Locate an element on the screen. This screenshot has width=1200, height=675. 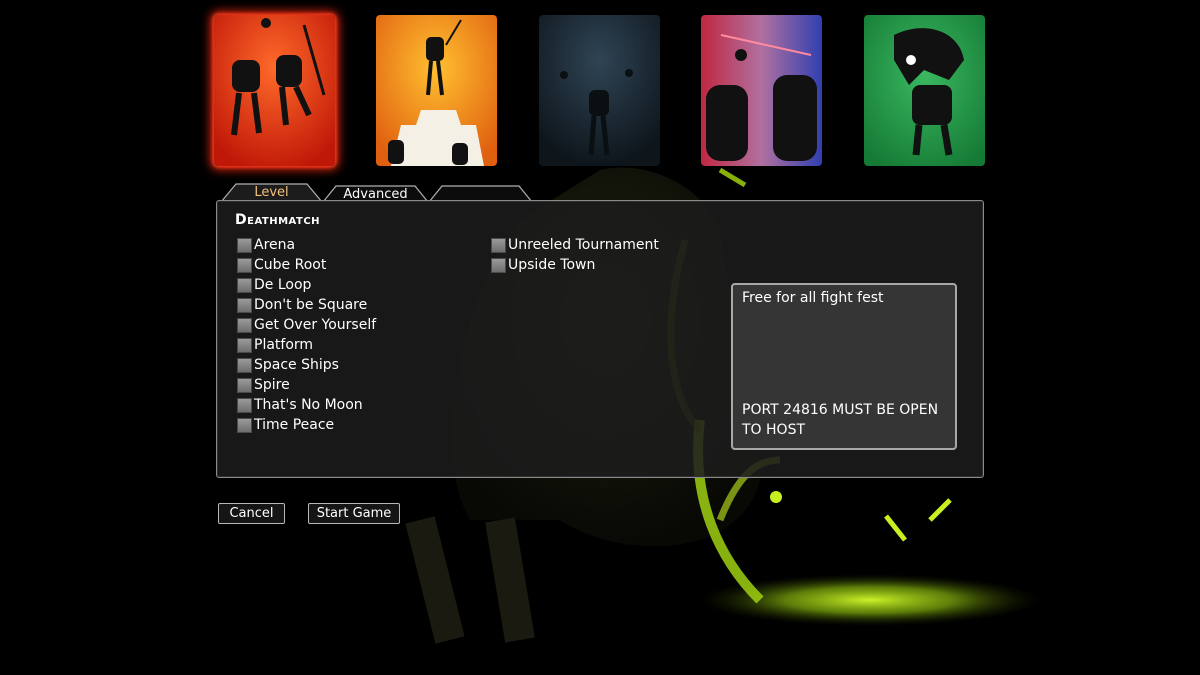
level-checkbox-get-over-yourself: Get Over Yourself is located at coordinates (306, 325).